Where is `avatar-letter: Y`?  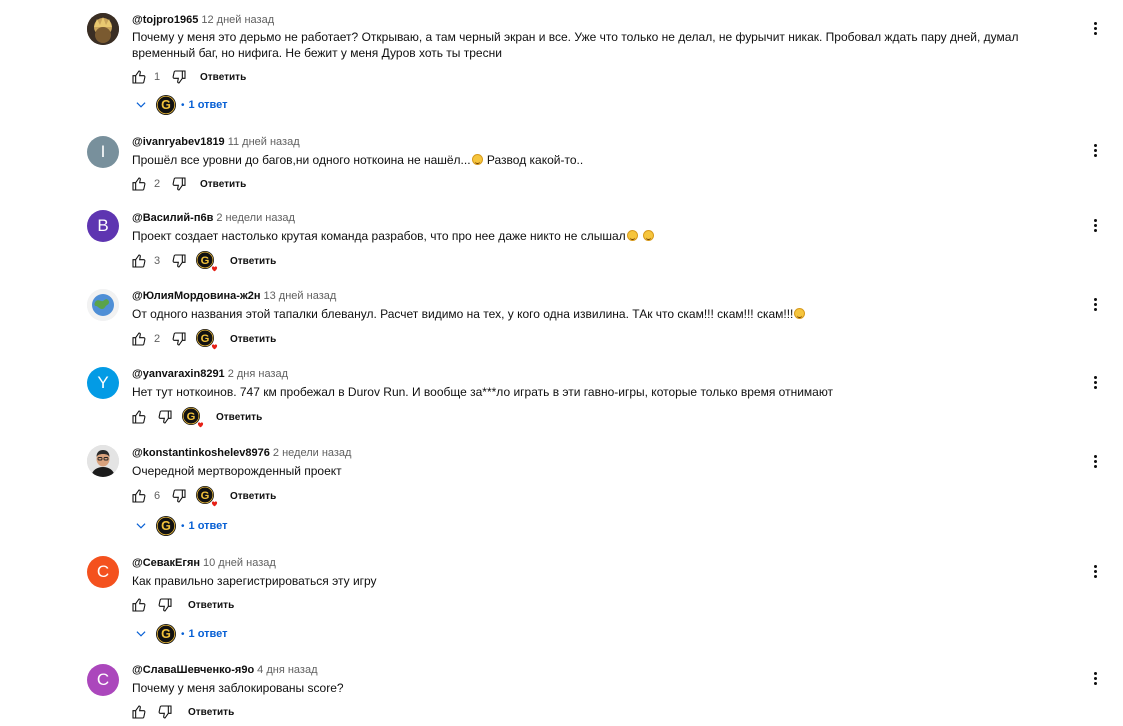 avatar-letter: Y is located at coordinates (103, 382).